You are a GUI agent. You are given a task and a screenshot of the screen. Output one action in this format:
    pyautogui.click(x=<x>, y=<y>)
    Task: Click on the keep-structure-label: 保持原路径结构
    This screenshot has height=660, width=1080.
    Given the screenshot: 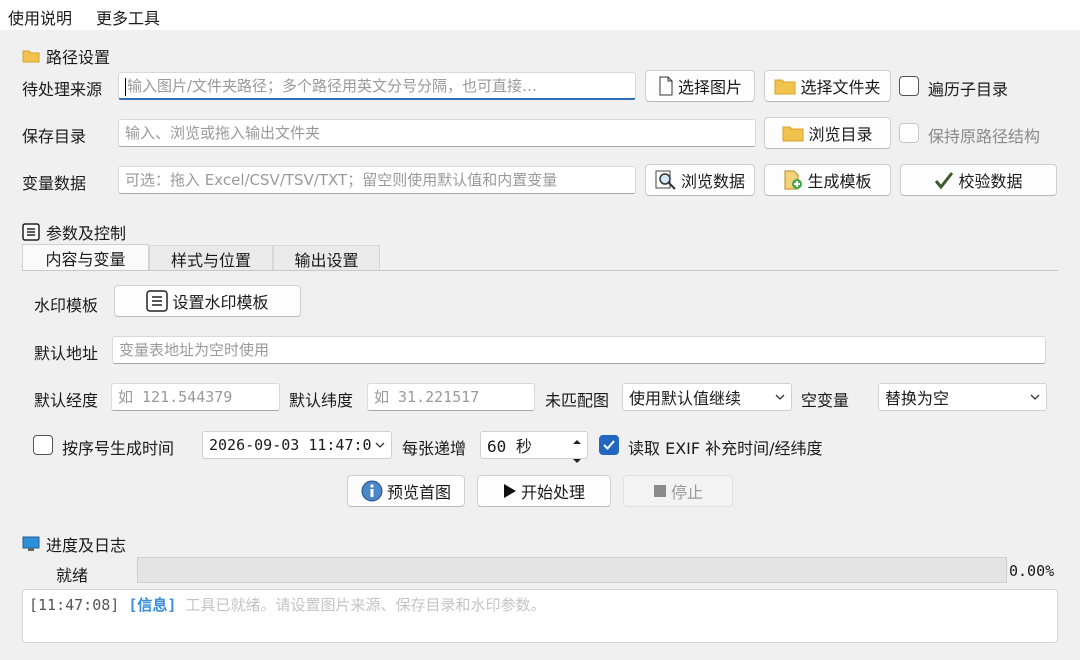 What is the action you would take?
    pyautogui.click(x=984, y=136)
    